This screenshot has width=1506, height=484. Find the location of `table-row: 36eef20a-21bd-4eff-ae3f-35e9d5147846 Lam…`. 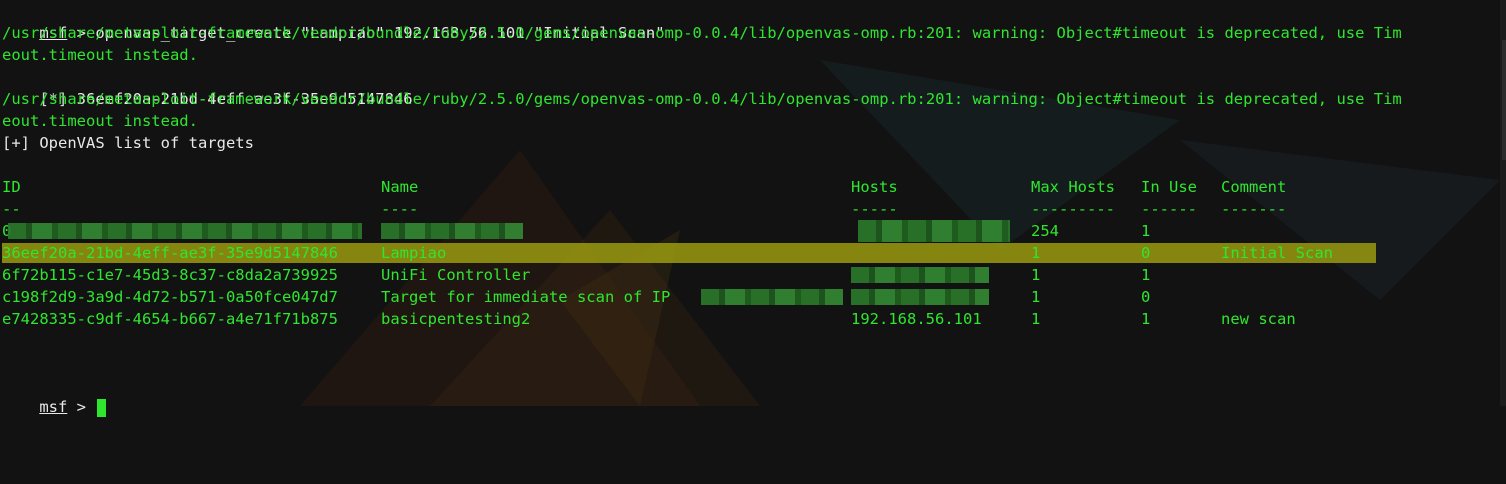

table-row: 36eef20a-21bd-4eff-ae3f-35e9d5147846 Lam… is located at coordinates (752, 253).